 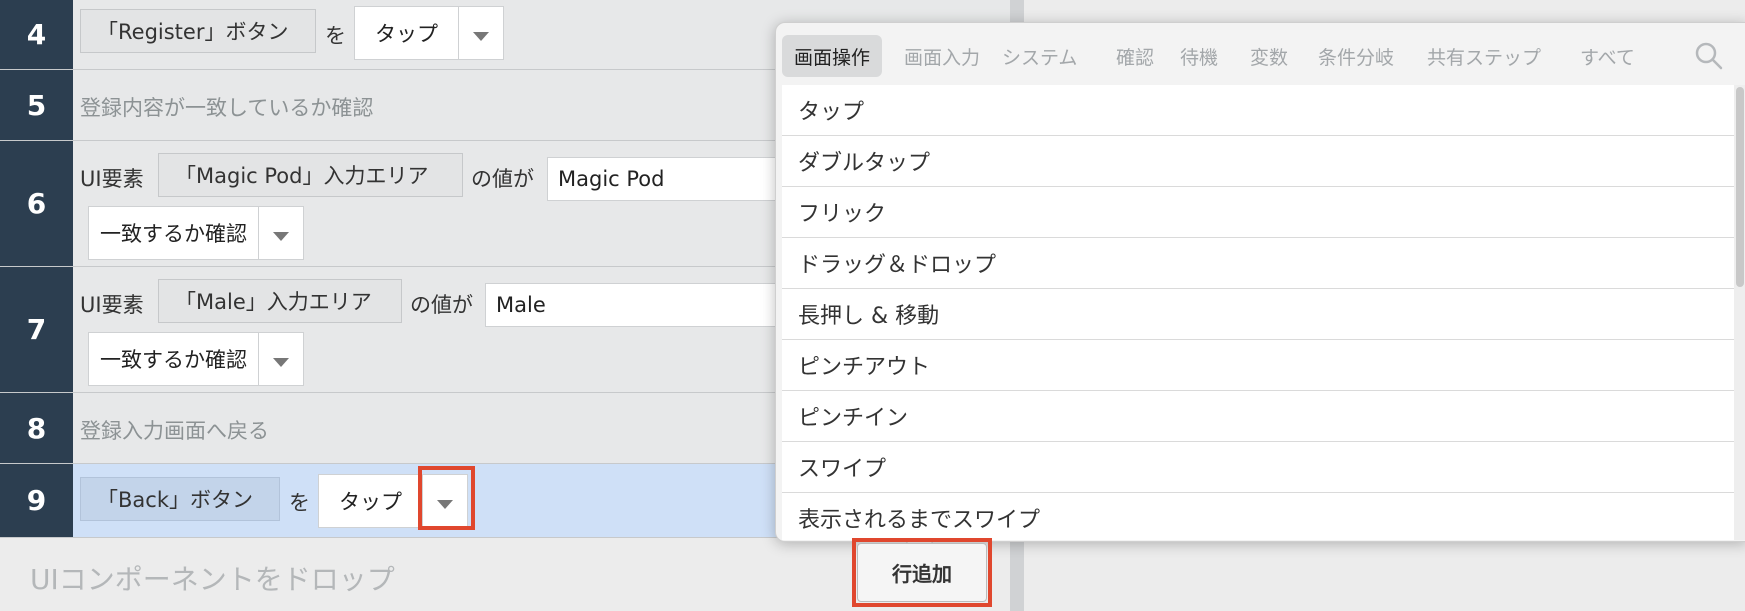 I want to click on step-comment: 登録内容が一致しているか確認, so click(x=226, y=107).